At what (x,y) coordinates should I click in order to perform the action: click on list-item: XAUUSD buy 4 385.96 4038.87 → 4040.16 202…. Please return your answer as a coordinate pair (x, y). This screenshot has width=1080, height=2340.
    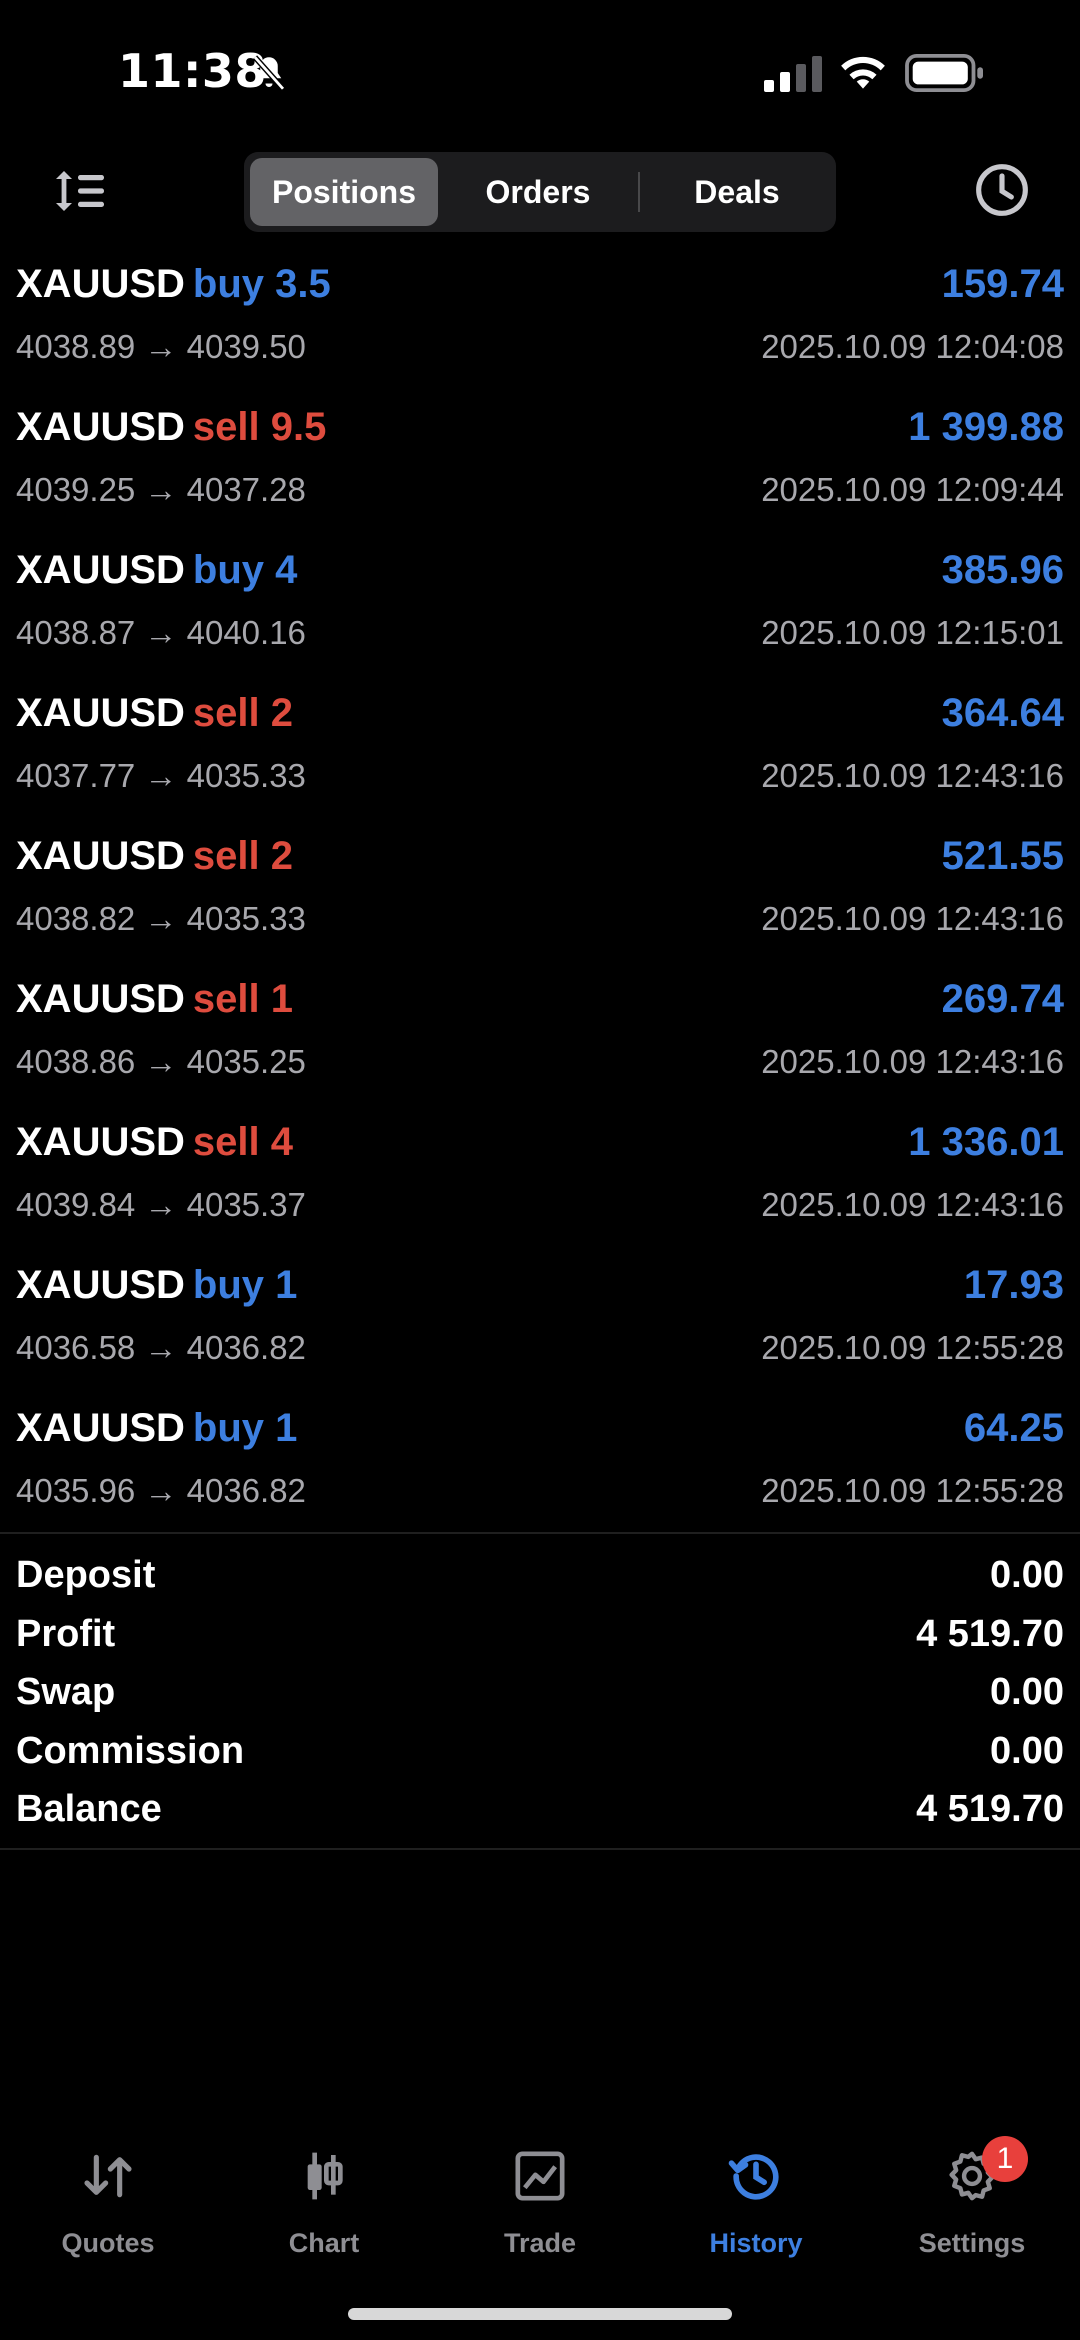
    Looking at the image, I should click on (540, 609).